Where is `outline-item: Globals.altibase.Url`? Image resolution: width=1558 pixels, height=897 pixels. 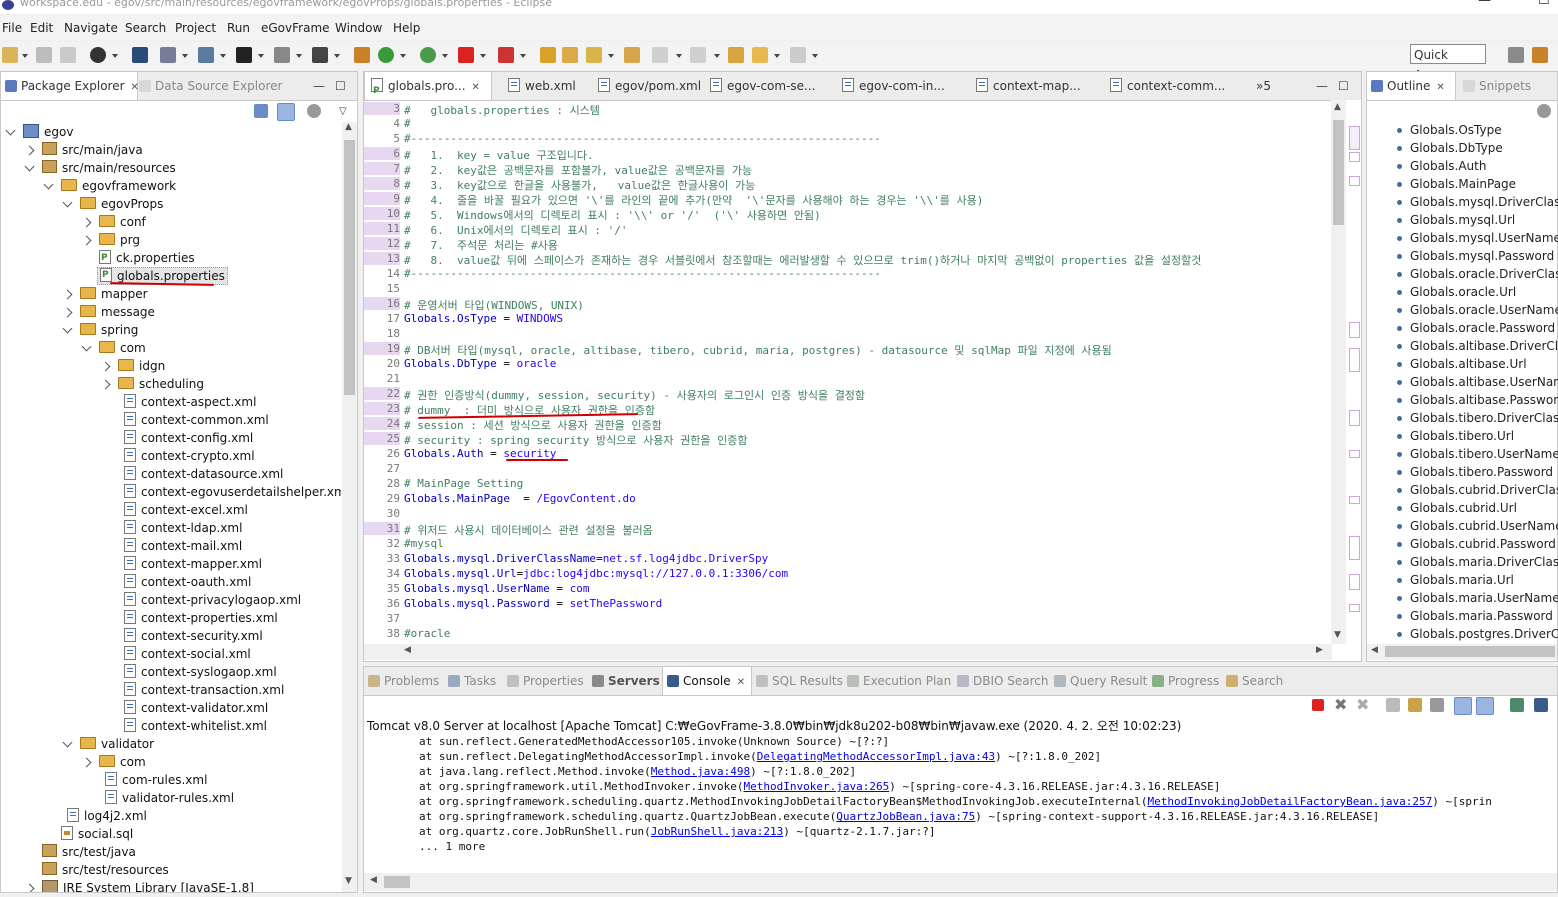
outline-item: Globals.altibase.Url is located at coordinates (1462, 364).